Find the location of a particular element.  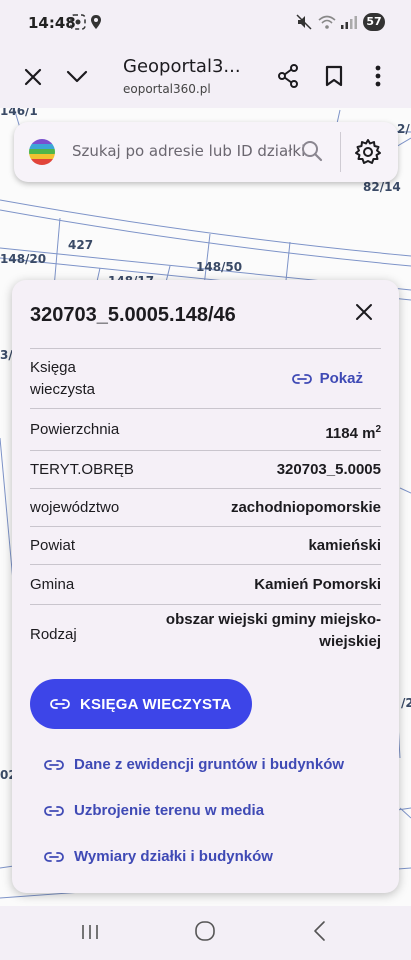

map-label: 146/1 is located at coordinates (19, 113).